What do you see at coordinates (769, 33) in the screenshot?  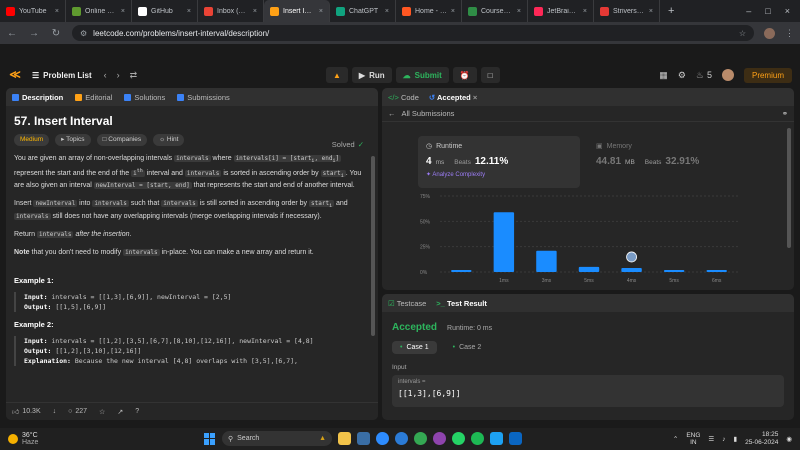 I see `profile-icon` at bounding box center [769, 33].